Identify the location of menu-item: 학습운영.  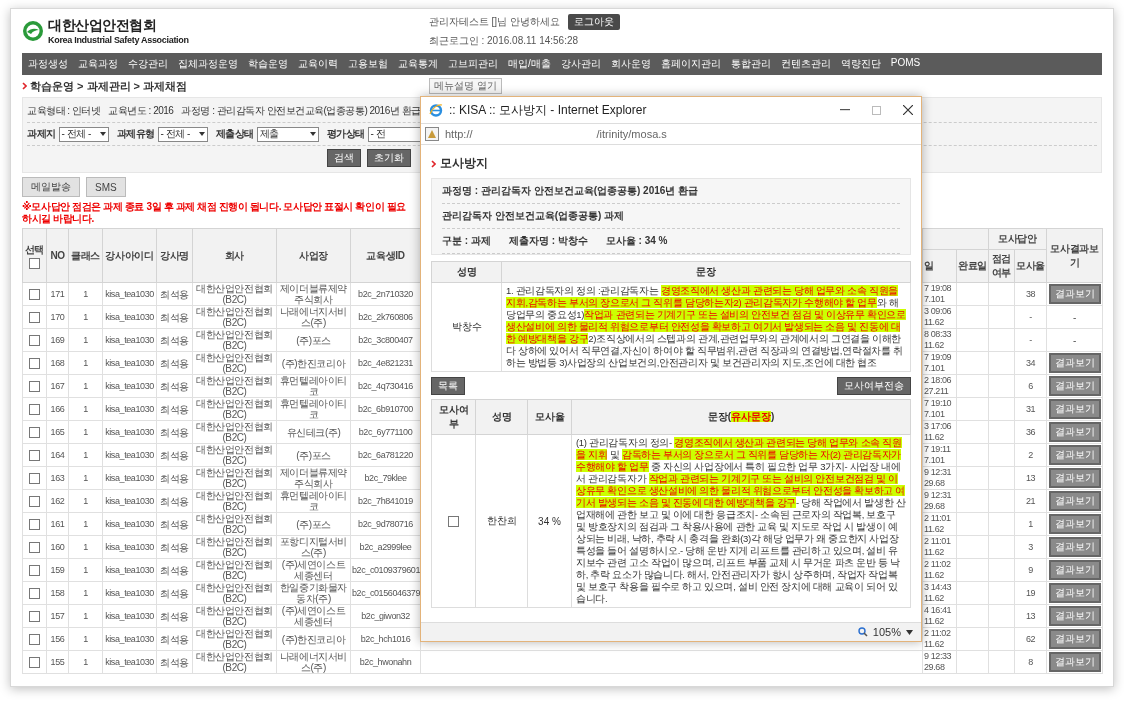
(268, 64).